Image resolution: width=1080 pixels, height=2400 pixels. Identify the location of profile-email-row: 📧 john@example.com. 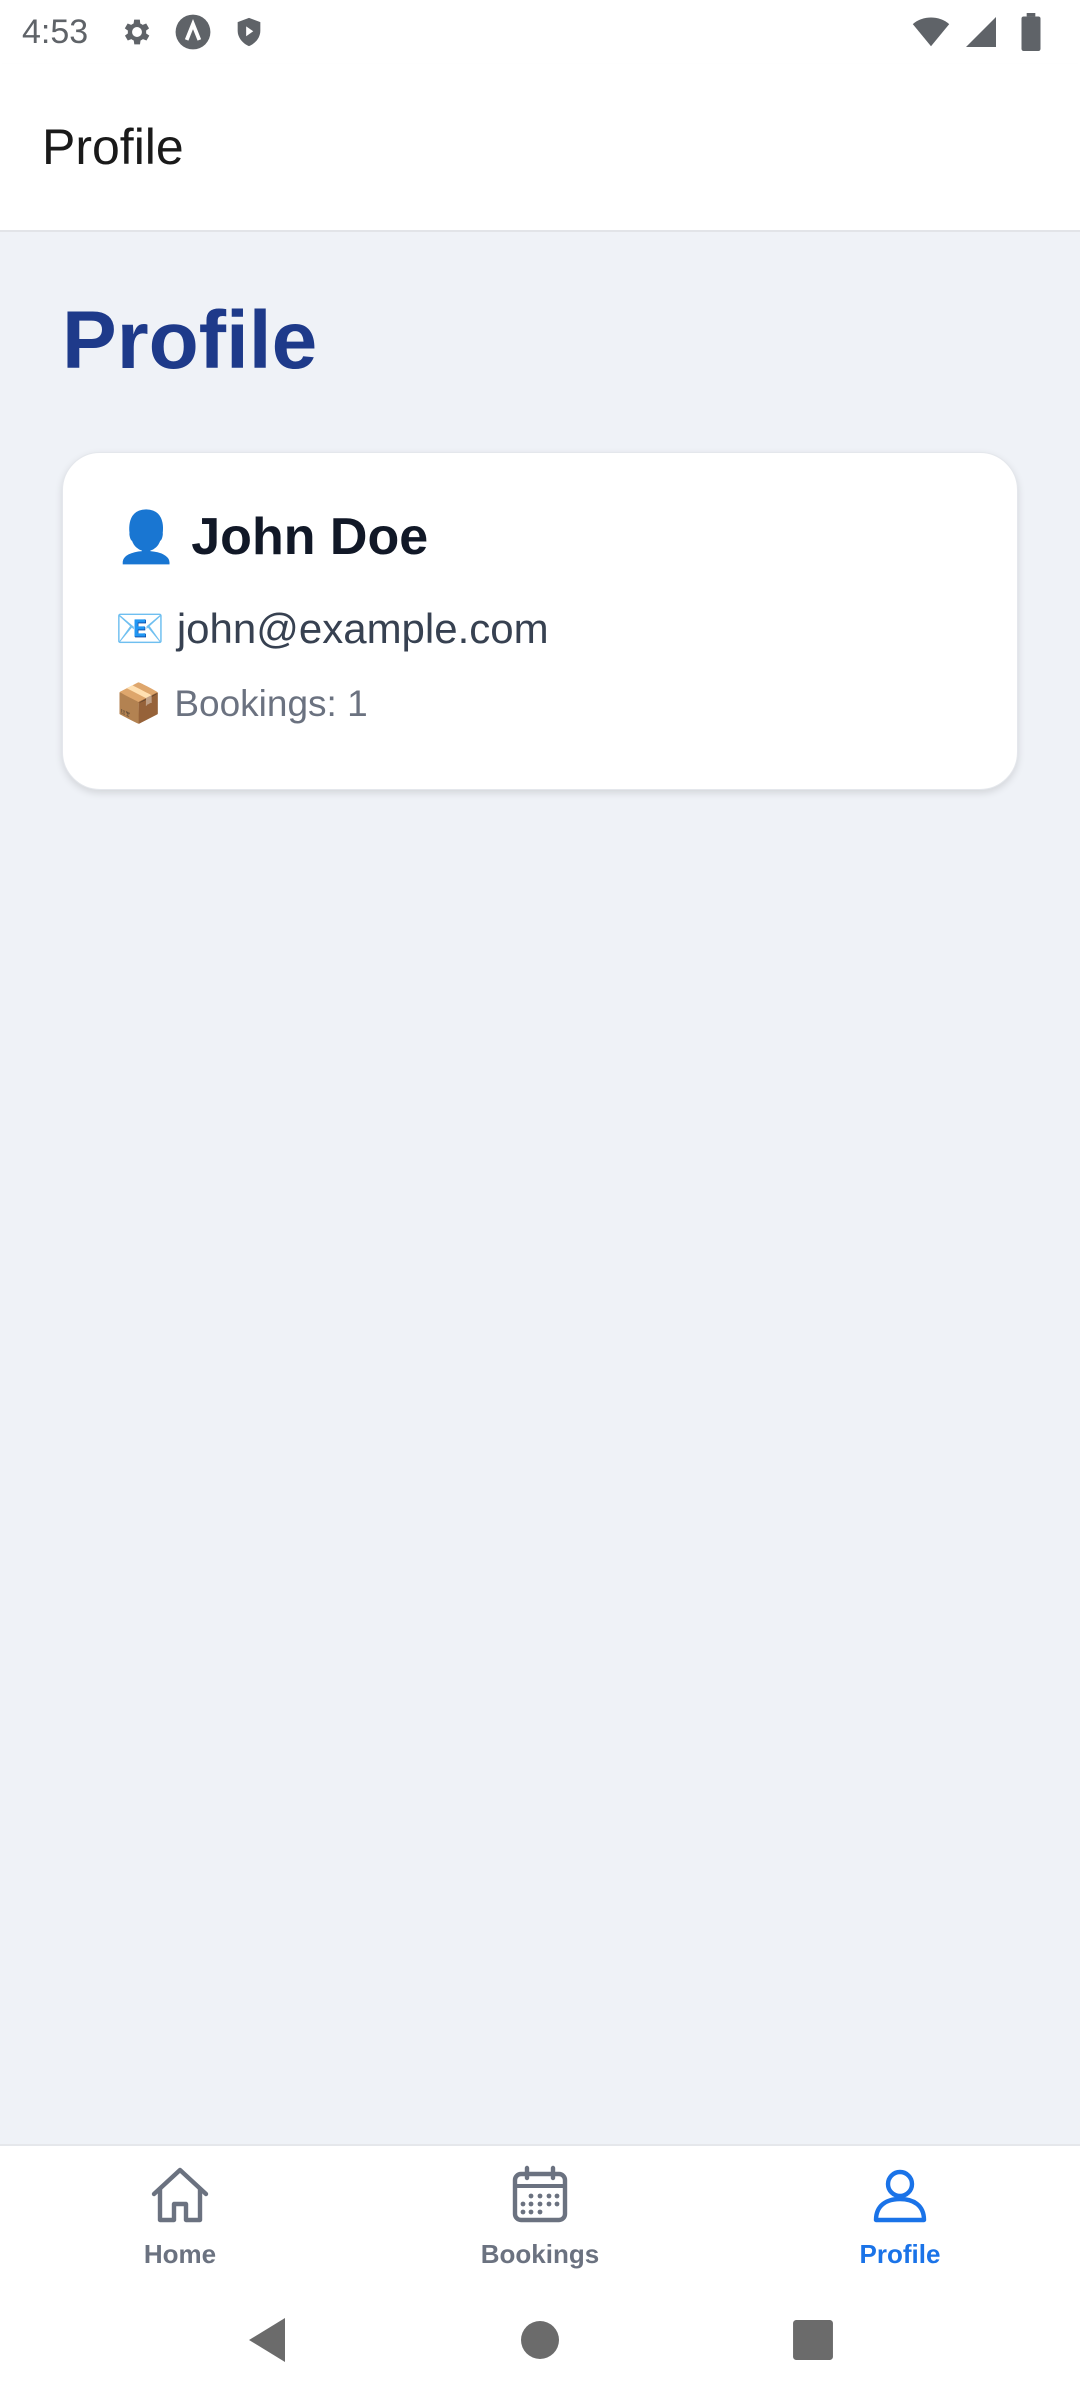
(332, 629).